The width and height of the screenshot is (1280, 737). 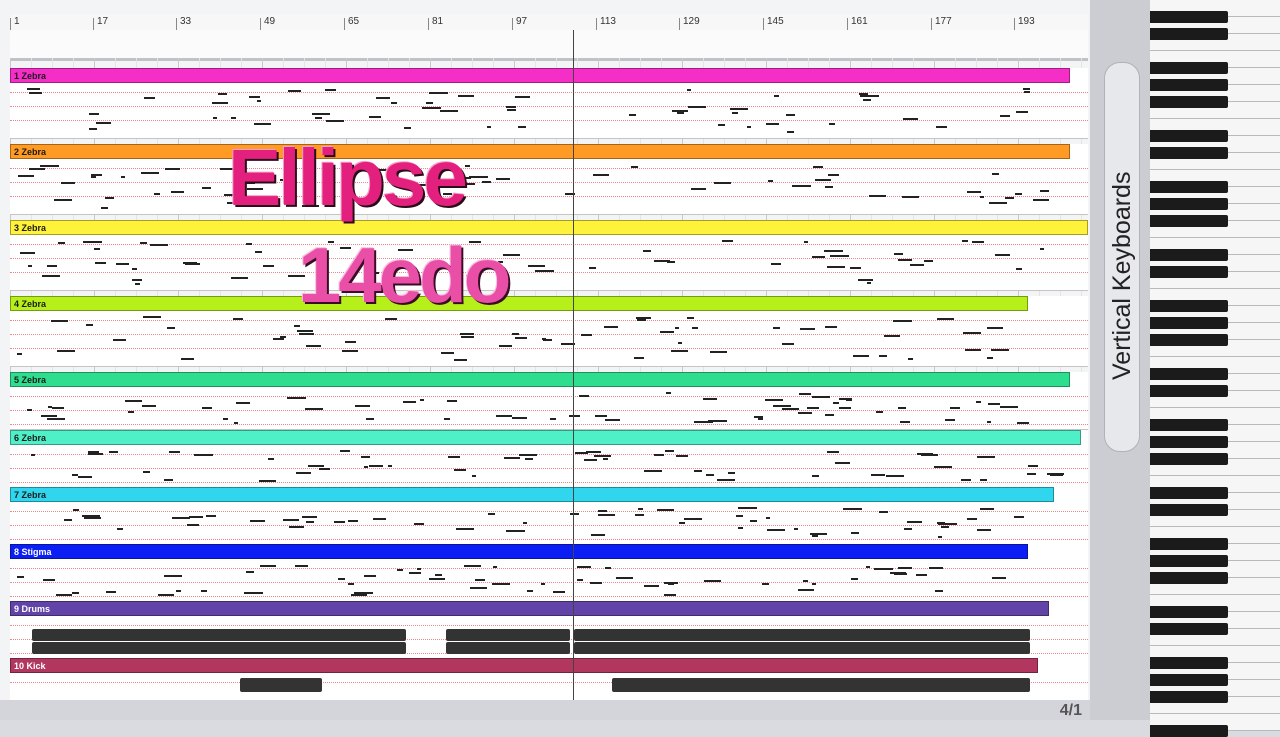 I want to click on track-lane: 2 Zebra, so click(x=549, y=179).